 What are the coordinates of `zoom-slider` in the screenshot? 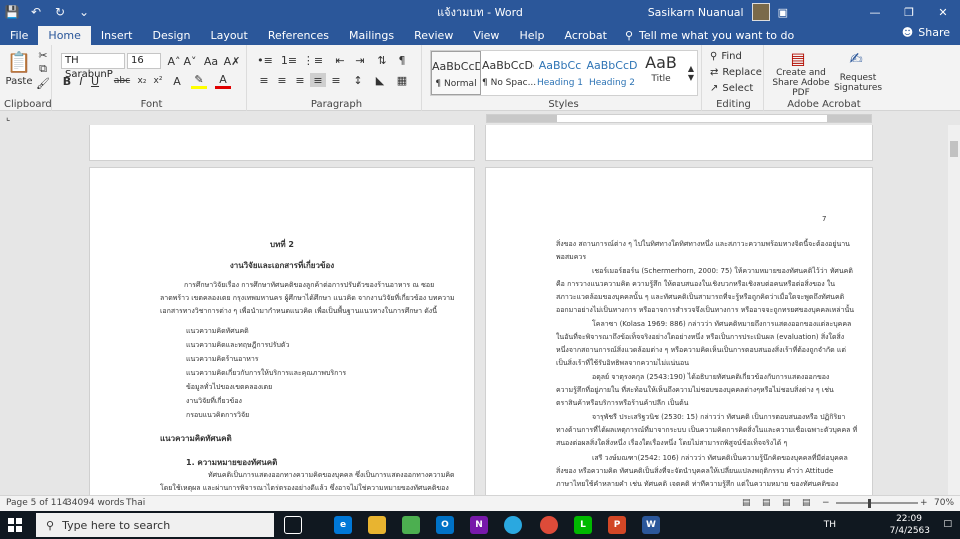 It's located at (877, 503).